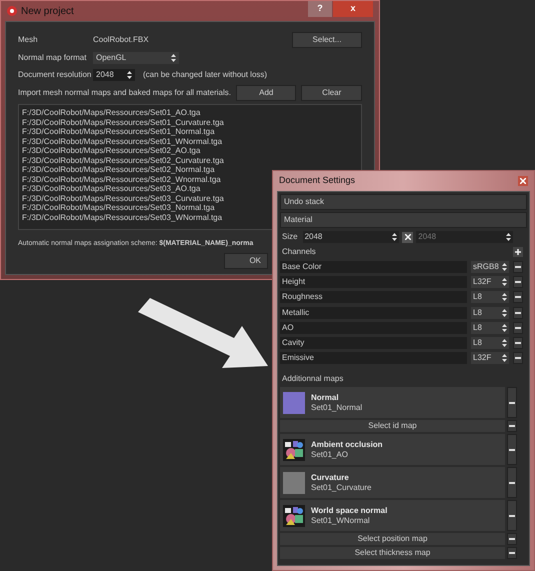  Describe the element at coordinates (392, 482) in the screenshot. I see `map-card: Curvature Set01_Curvature` at that location.